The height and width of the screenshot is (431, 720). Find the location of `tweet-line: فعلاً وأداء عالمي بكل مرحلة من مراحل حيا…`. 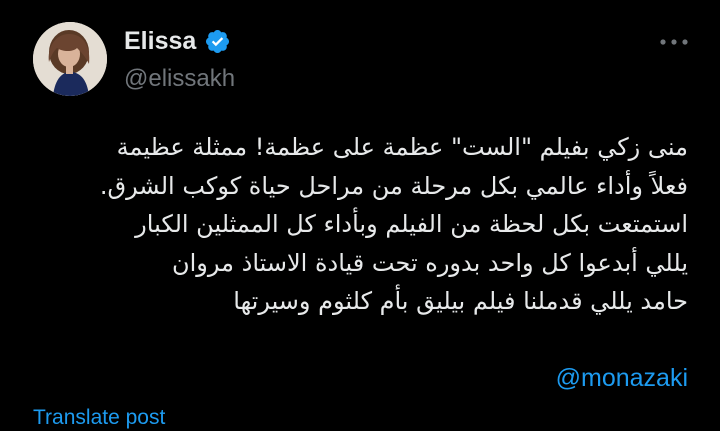

tweet-line: فعلاً وأداء عالمي بكل مرحلة من مراحل حيا… is located at coordinates (393, 185).